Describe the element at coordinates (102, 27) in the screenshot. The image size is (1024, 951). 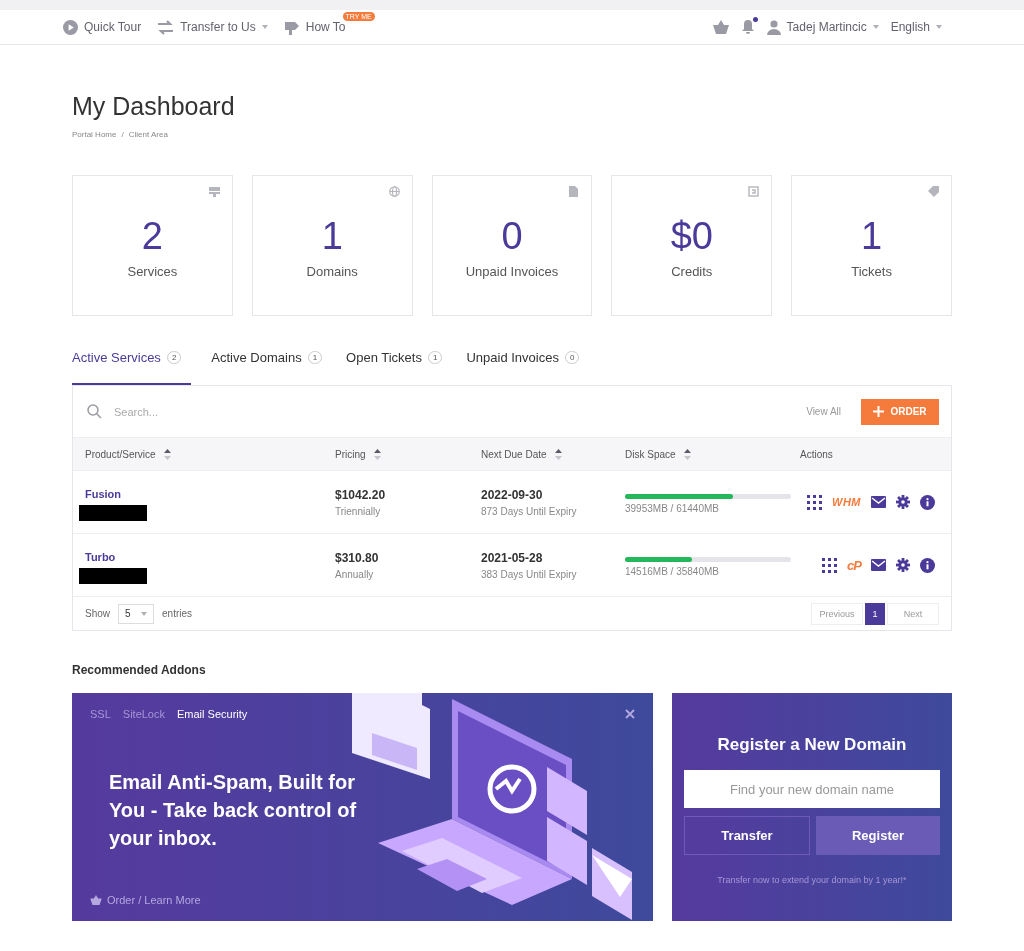
I see `nav-link: Quick Tour` at that location.